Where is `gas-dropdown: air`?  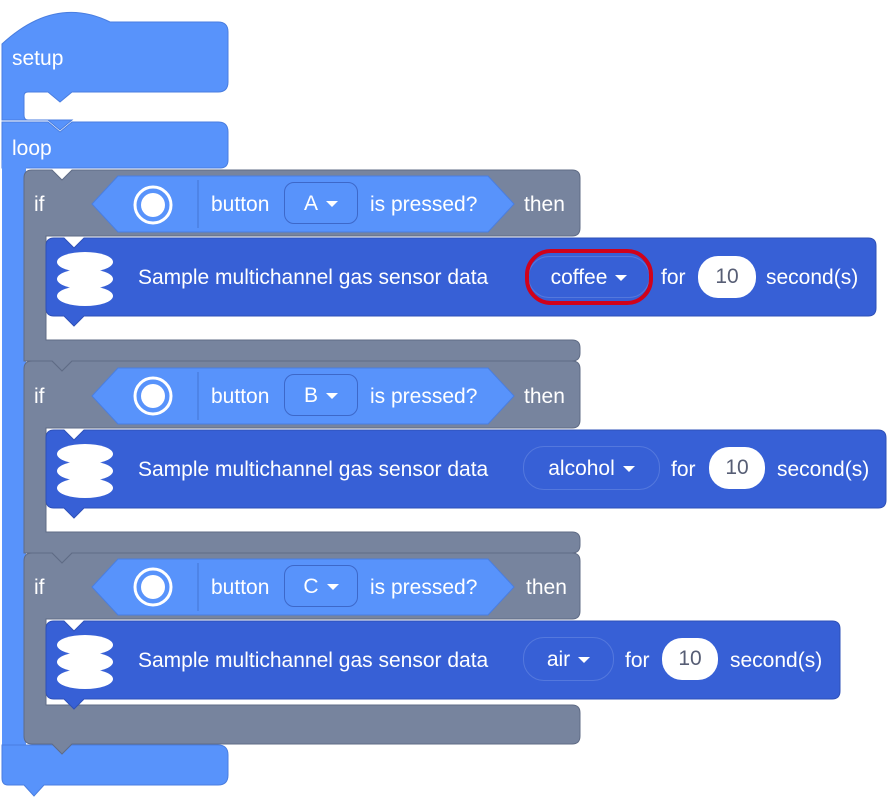
gas-dropdown: air is located at coordinates (568, 659).